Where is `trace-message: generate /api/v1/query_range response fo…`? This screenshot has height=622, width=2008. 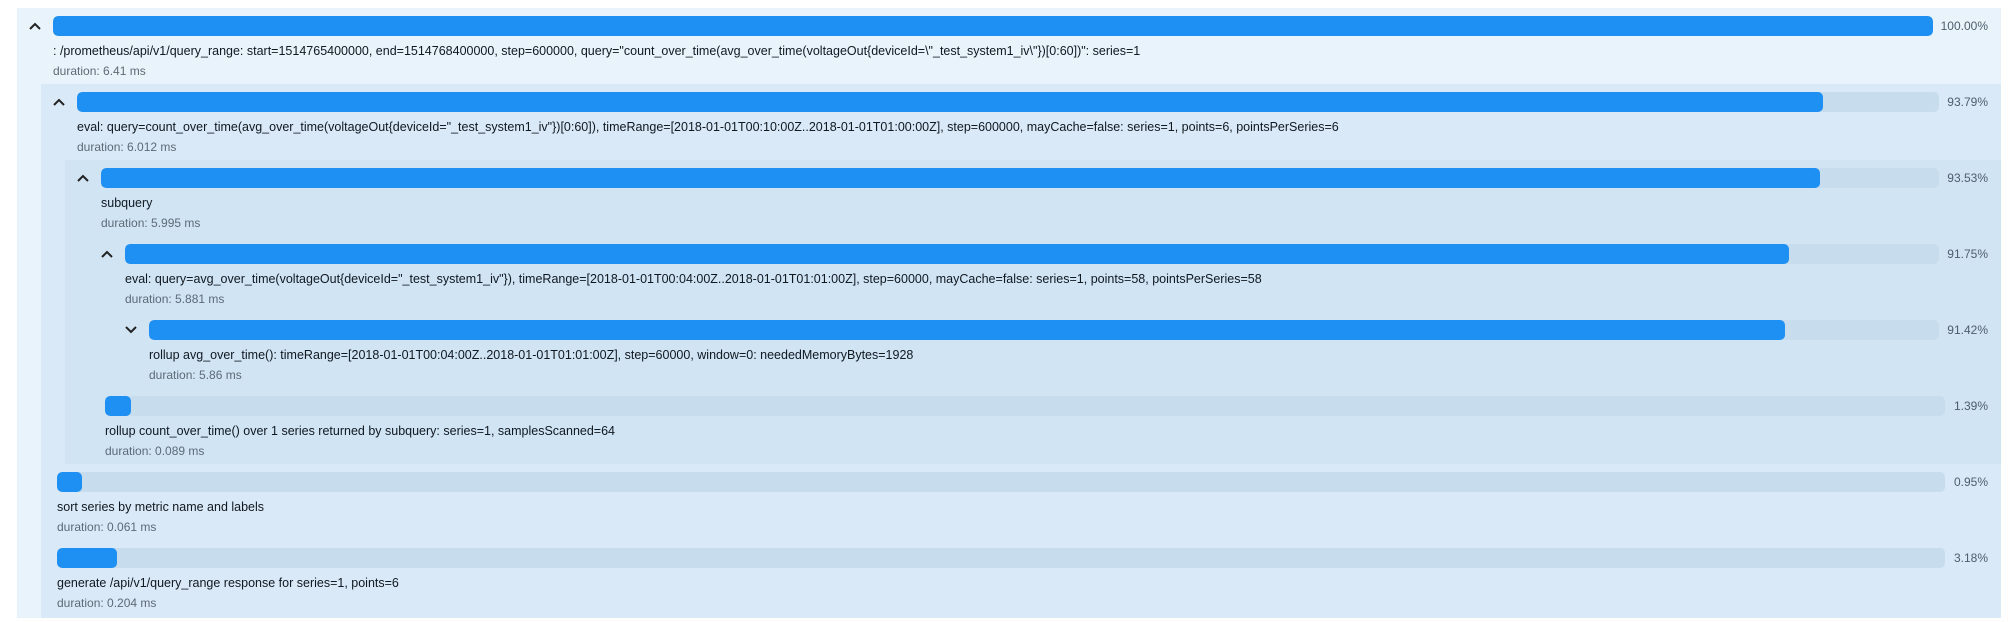 trace-message: generate /api/v1/query_range response fo… is located at coordinates (228, 583).